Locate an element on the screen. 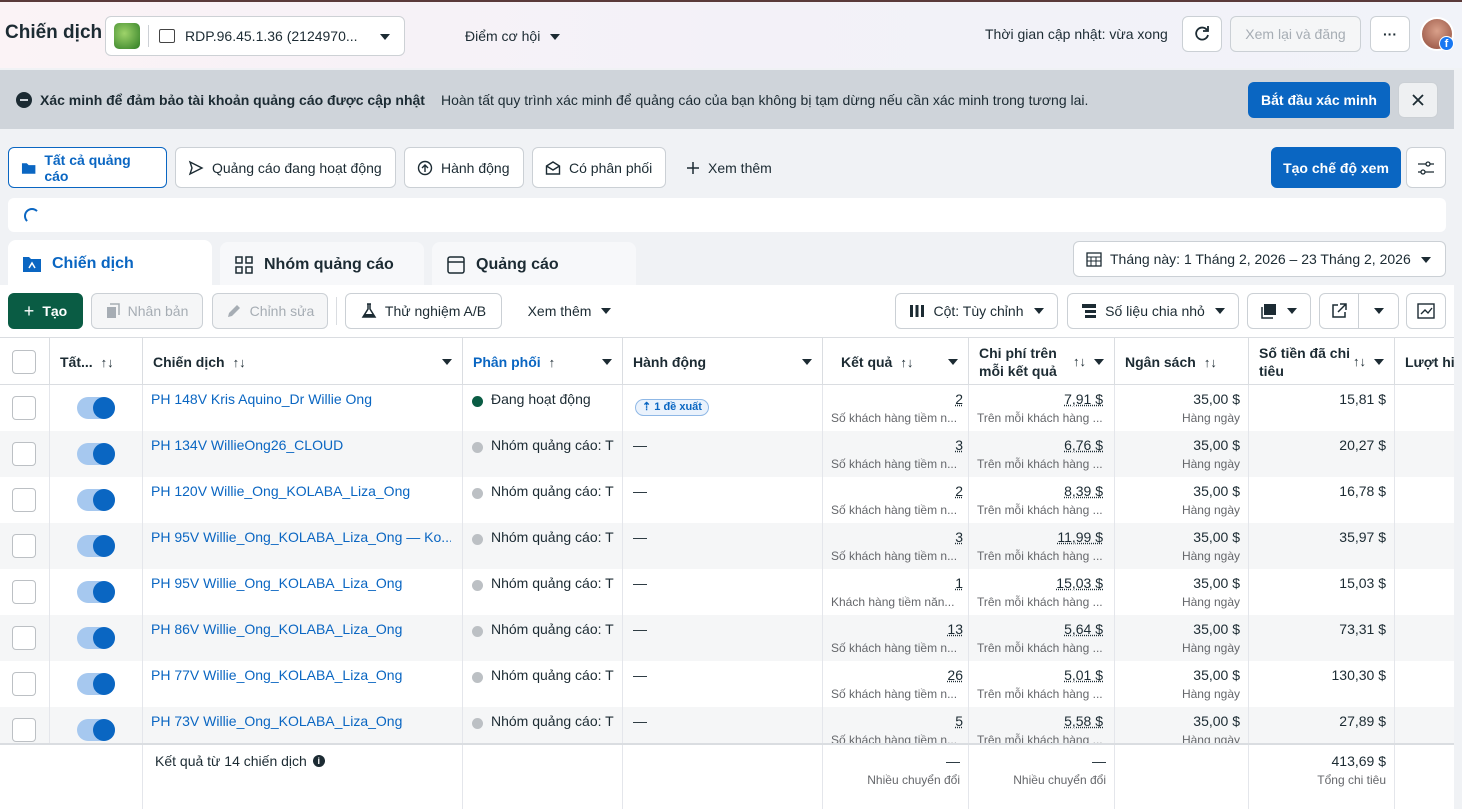  result-value: 13 is located at coordinates (955, 629).